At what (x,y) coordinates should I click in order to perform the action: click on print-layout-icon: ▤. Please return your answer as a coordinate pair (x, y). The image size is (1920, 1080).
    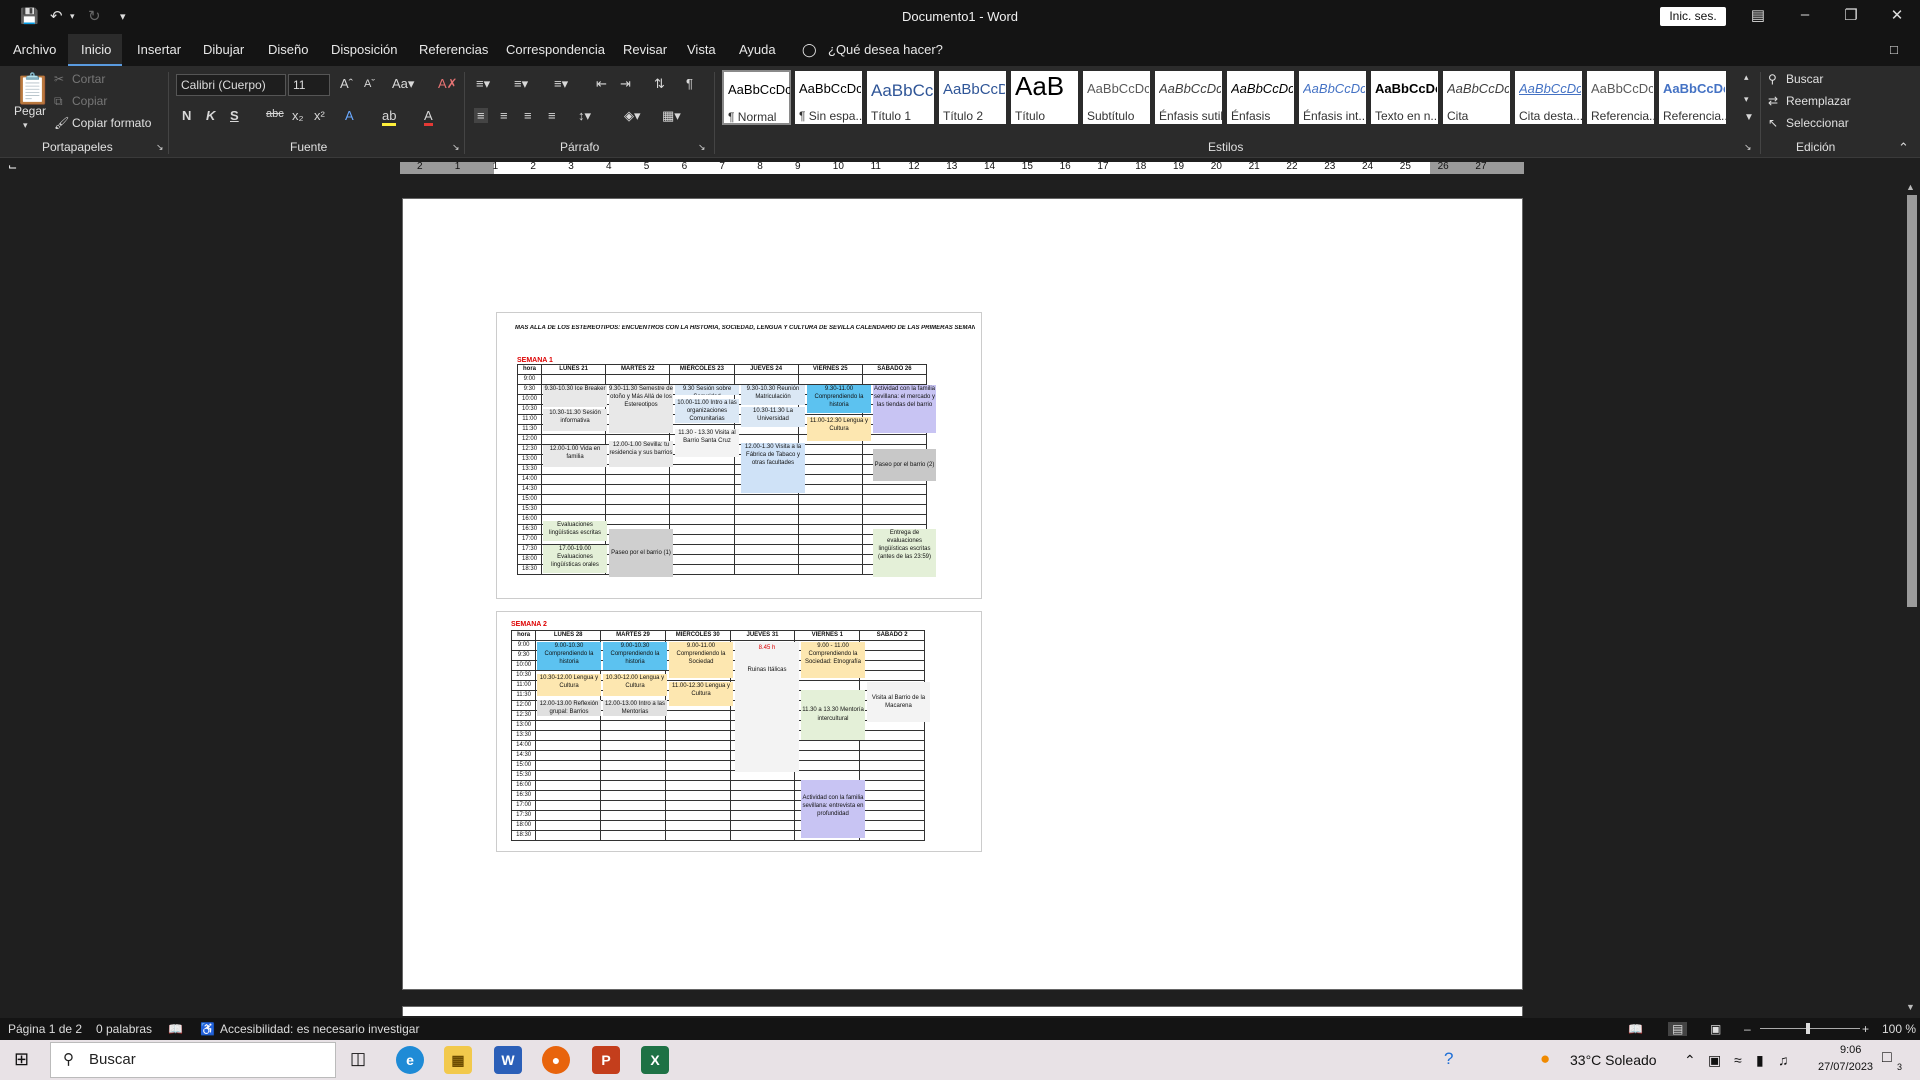
    Looking at the image, I should click on (1678, 1029).